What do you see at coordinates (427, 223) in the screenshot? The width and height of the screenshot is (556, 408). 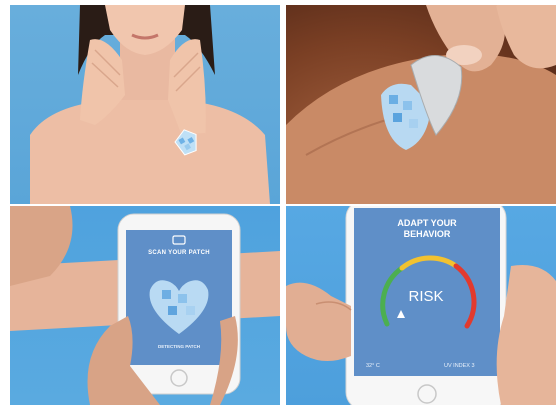 I see `adapt-title-line1: ADAPT YOUR` at bounding box center [427, 223].